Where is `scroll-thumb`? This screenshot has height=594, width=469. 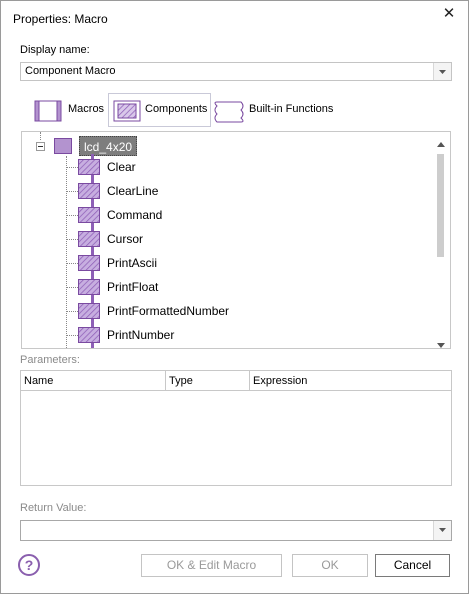 scroll-thumb is located at coordinates (440, 205).